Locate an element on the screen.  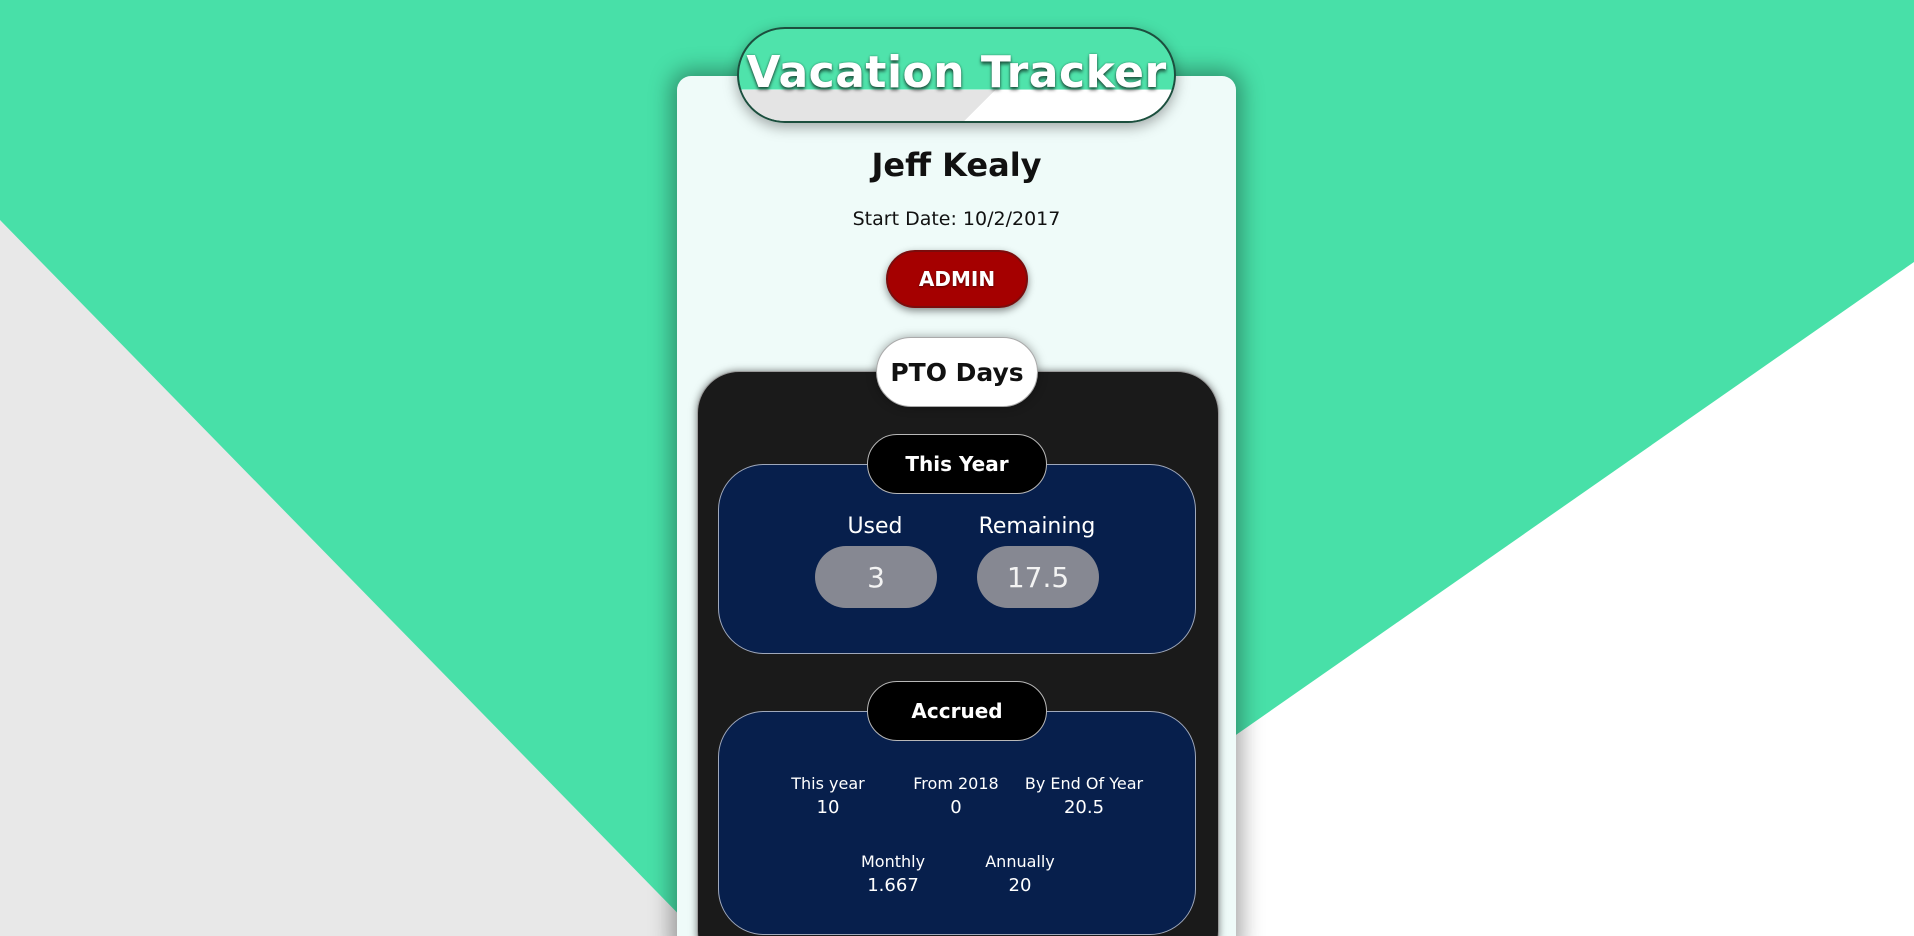
remaining-value: 17.5 is located at coordinates (1038, 577).